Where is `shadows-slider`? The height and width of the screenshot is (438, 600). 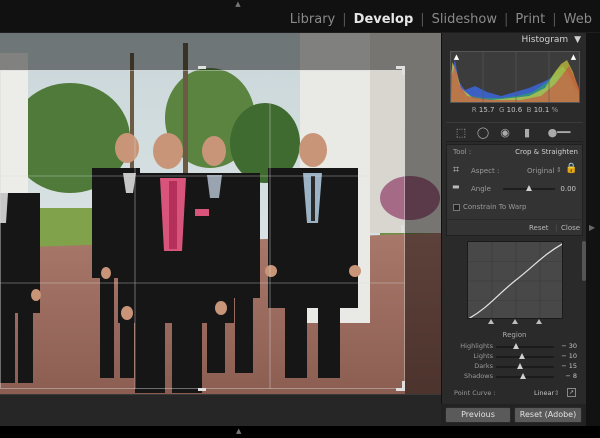
shadows-slider is located at coordinates (525, 376).